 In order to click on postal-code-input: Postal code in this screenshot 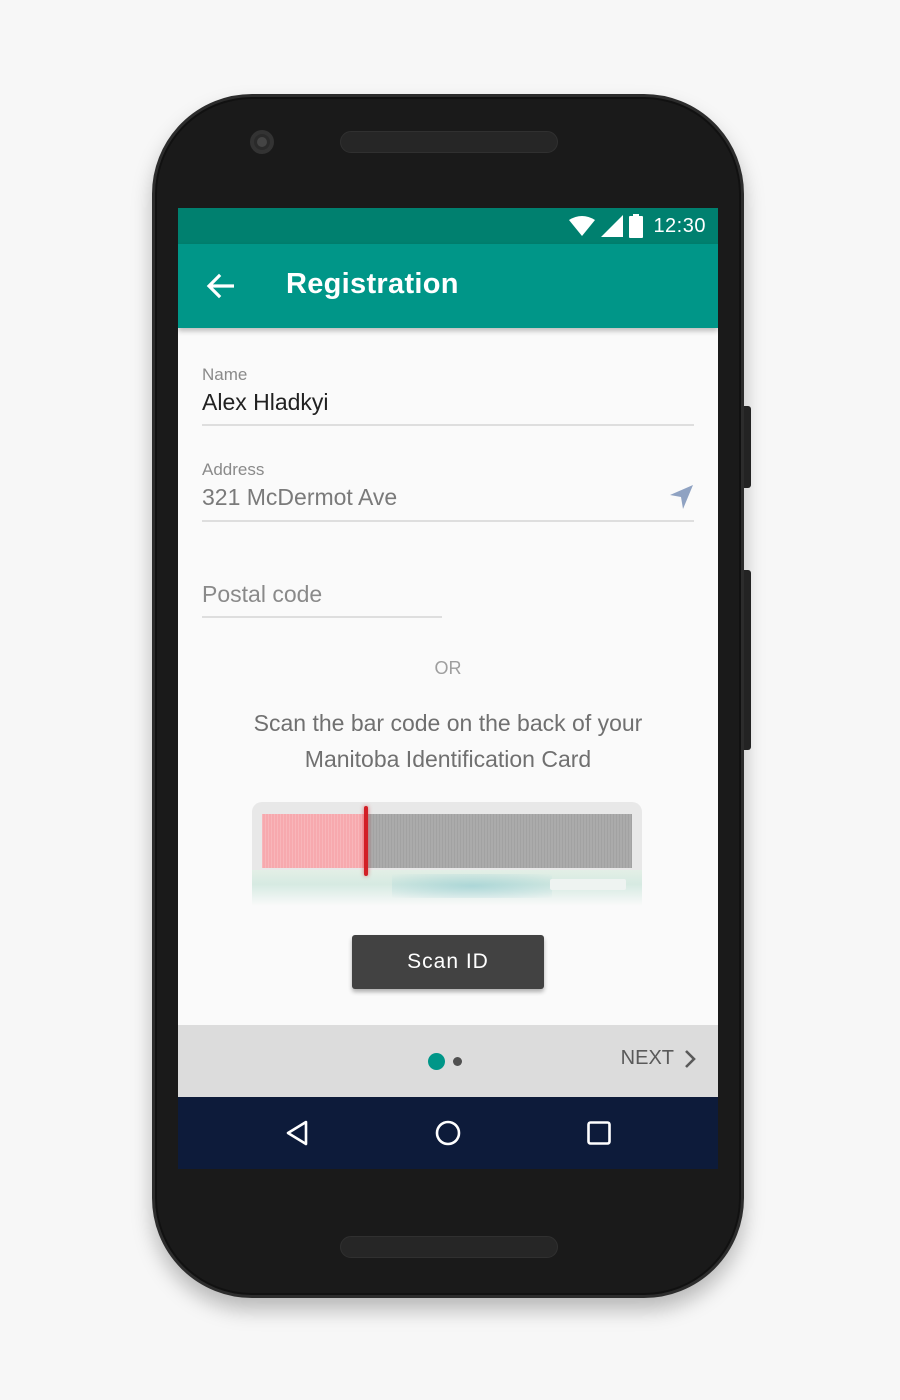, I will do `click(262, 594)`.